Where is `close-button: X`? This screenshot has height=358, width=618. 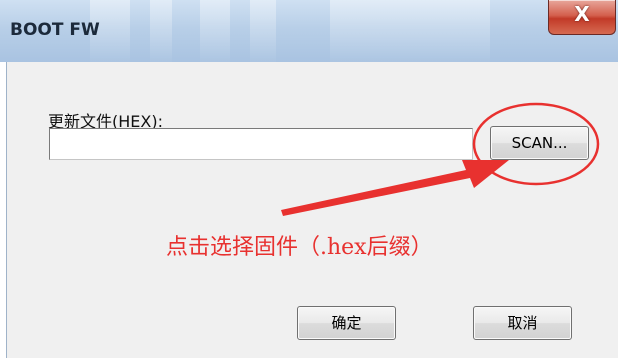 close-button: X is located at coordinates (582, 17).